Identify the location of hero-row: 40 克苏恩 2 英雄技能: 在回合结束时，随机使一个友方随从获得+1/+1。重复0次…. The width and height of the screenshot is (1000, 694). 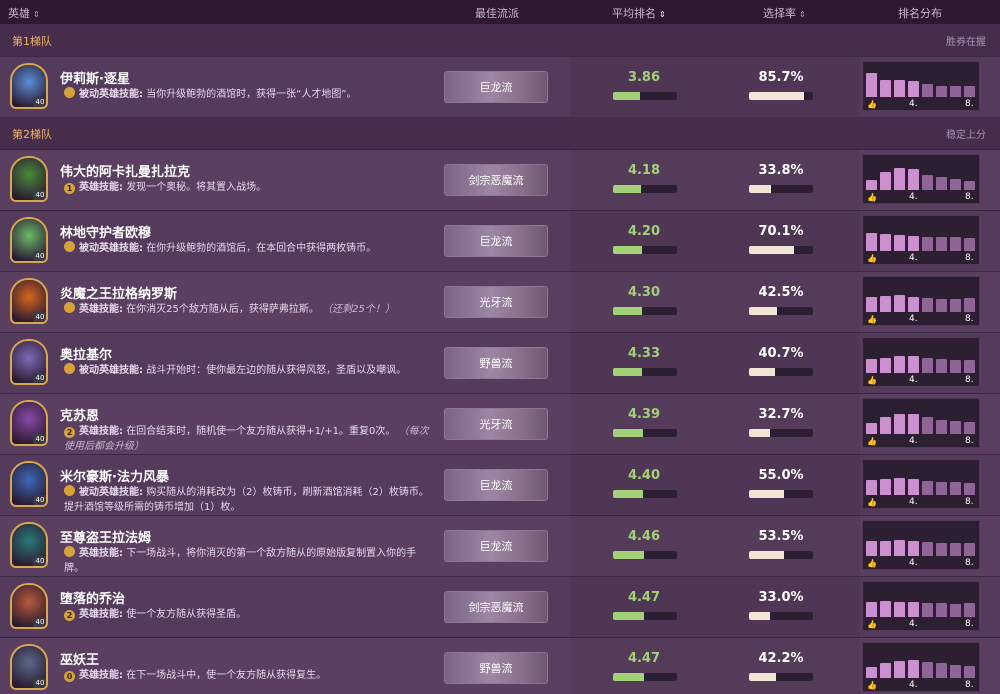
(500, 423).